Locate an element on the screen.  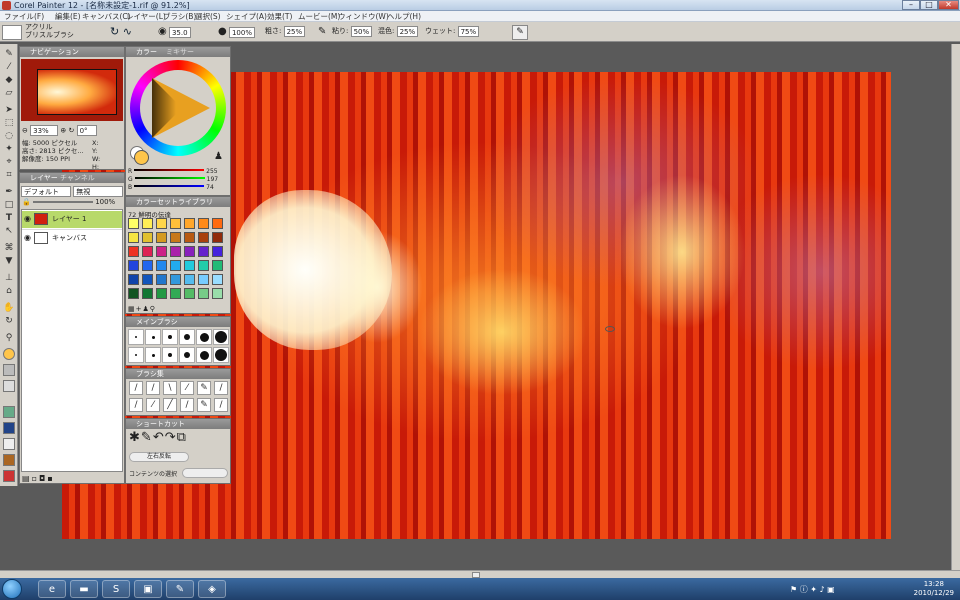
grain-control: 粘り: 50% is located at coordinates (352, 31).